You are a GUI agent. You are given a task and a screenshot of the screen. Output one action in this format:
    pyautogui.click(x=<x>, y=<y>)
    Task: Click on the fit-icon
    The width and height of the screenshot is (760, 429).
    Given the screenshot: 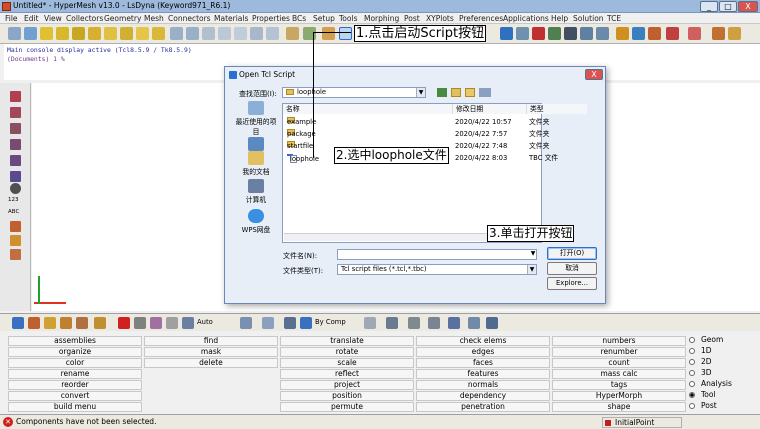 What is the action you would take?
    pyautogui.click(x=240, y=33)
    